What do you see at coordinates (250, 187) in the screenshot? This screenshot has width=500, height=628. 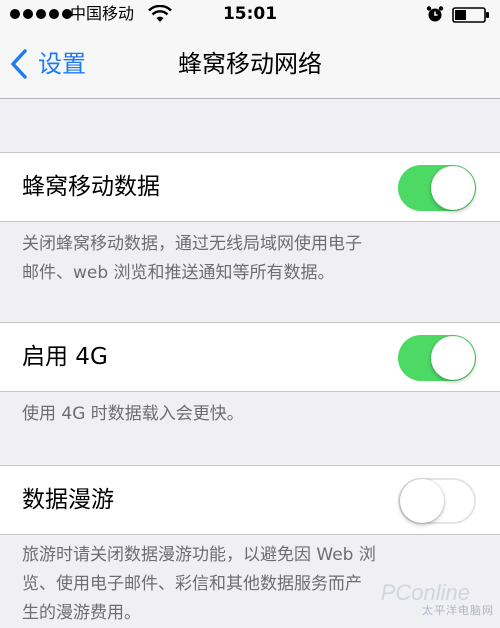 I see `setting-row-cellular-data: 蜂窝移动数据` at bounding box center [250, 187].